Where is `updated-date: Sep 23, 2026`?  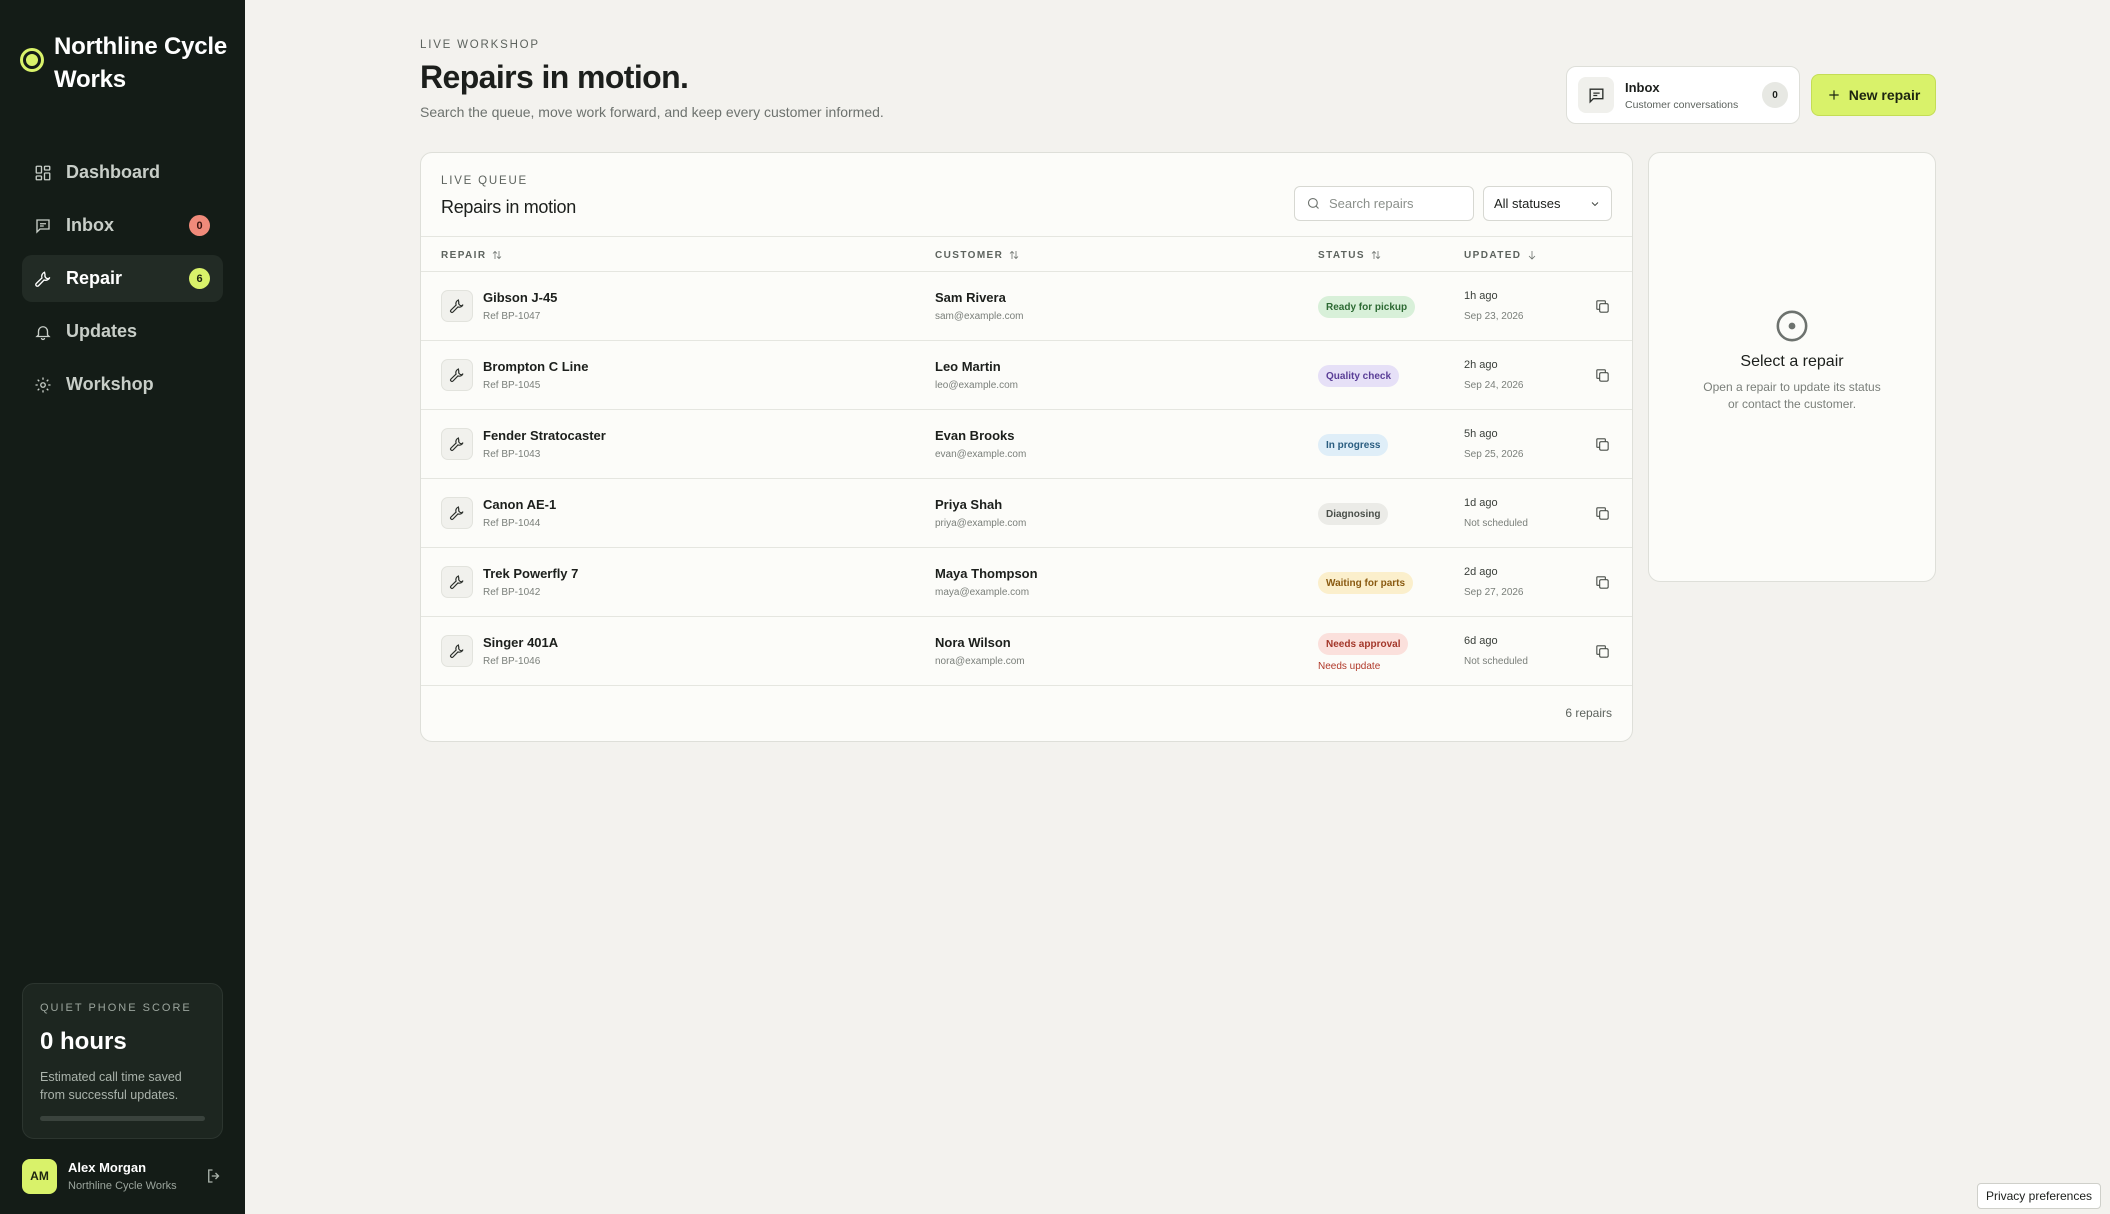
updated-date: Sep 23, 2026 is located at coordinates (1494, 316).